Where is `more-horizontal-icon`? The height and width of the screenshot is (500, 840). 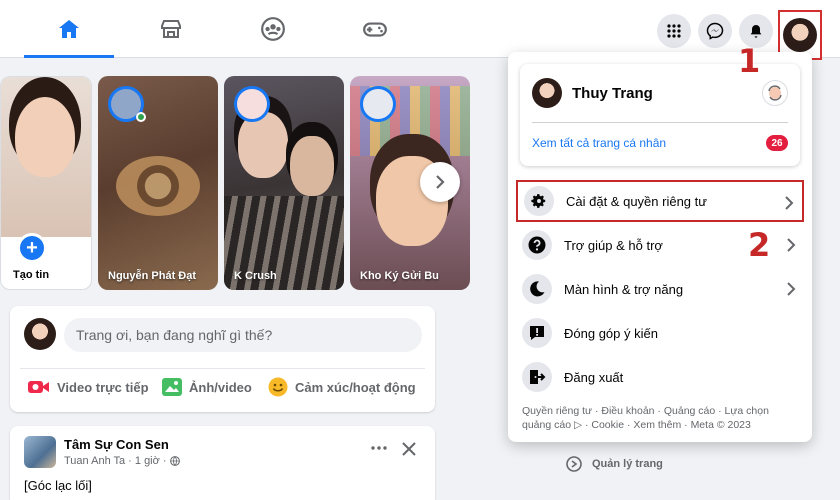 more-horizontal-icon is located at coordinates (379, 448).